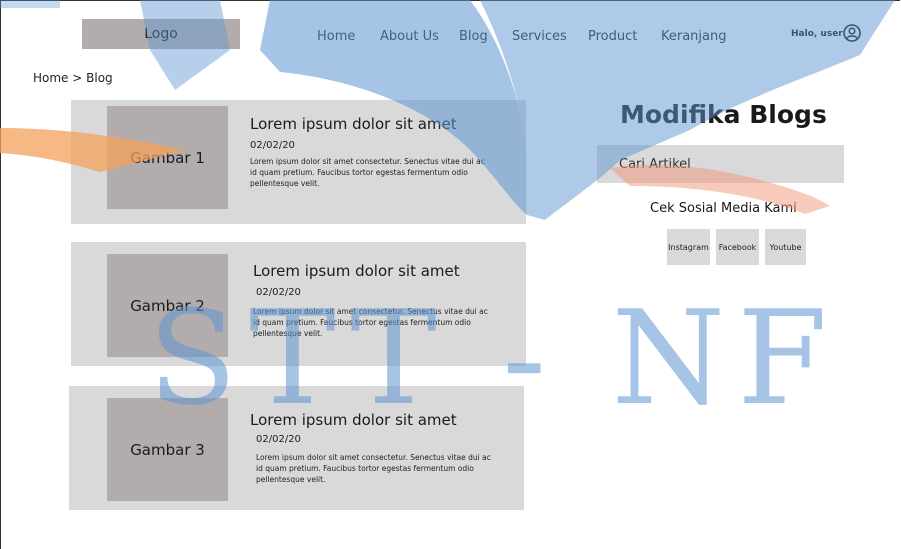 The image size is (901, 549). What do you see at coordinates (167, 449) in the screenshot?
I see `post-image-label: Gambar 3` at bounding box center [167, 449].